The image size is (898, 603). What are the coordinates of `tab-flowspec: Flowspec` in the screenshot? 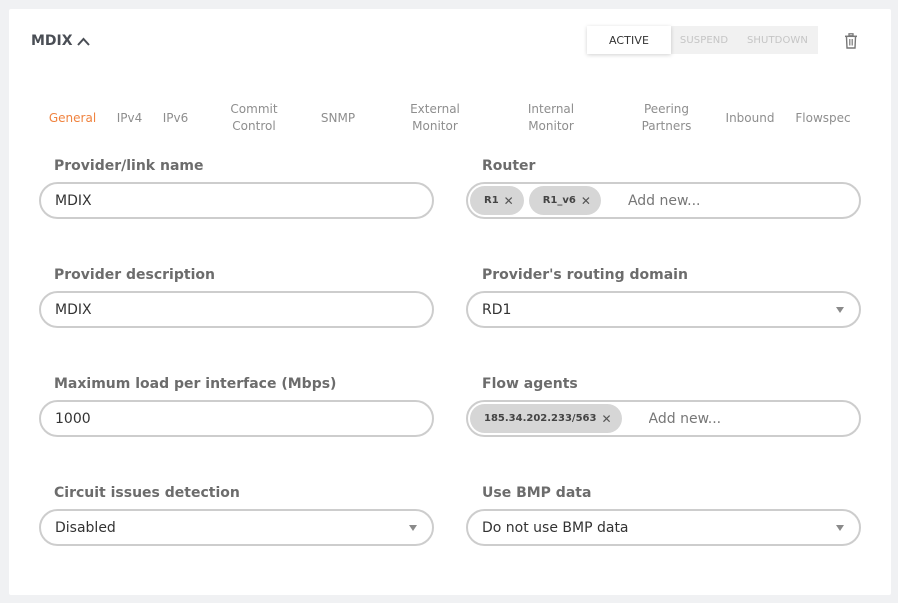 It's located at (823, 118).